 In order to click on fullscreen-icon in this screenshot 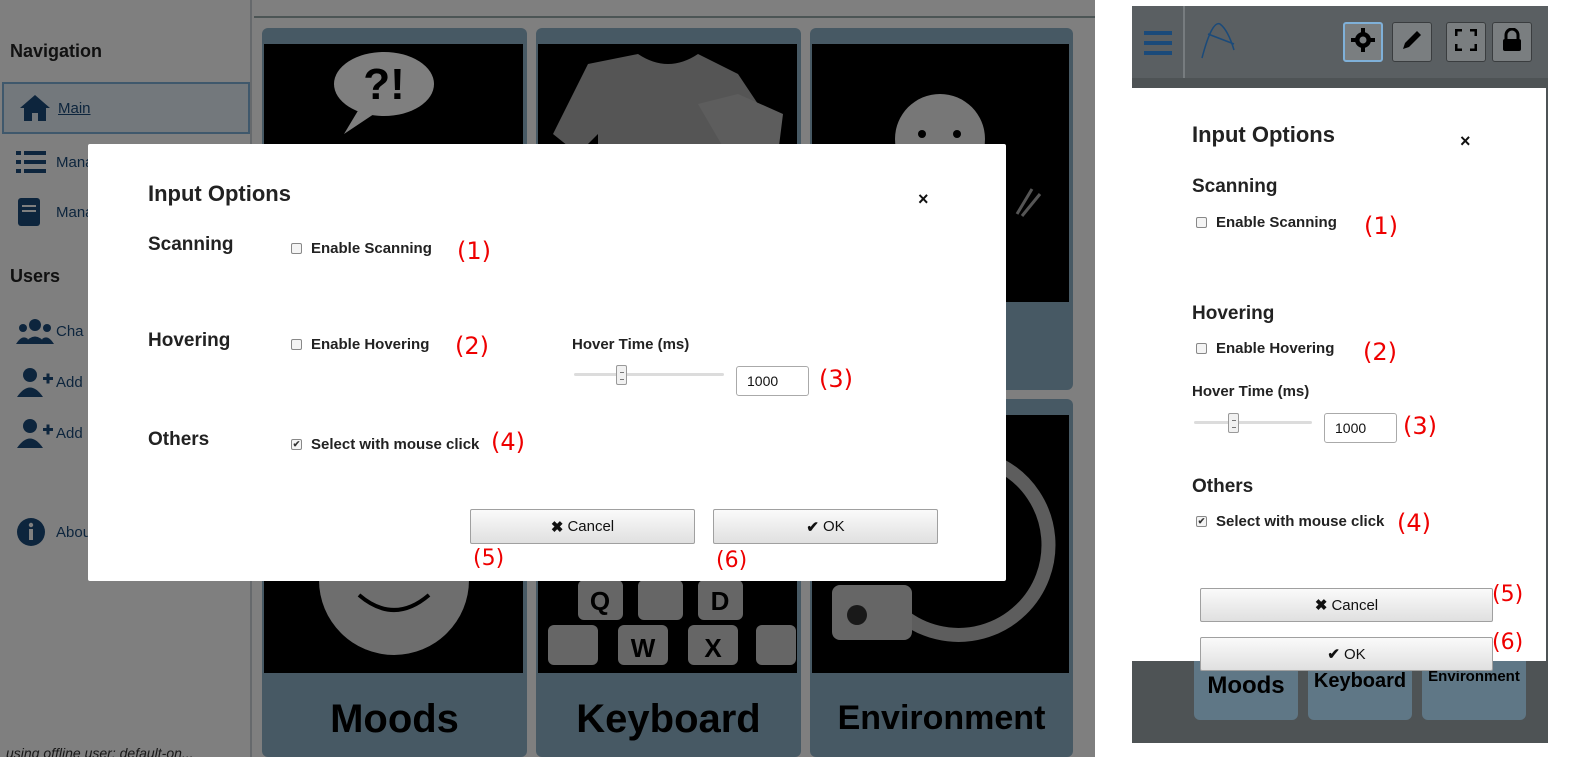, I will do `click(1466, 42)`.